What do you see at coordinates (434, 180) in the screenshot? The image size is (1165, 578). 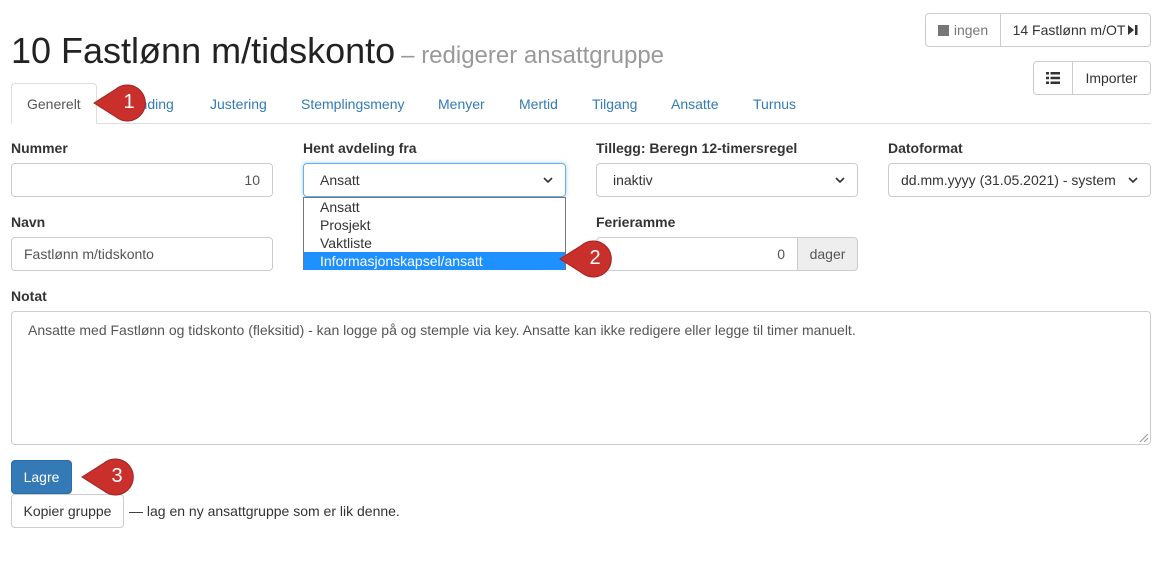 I see `avdeling-select: Ansatt` at bounding box center [434, 180].